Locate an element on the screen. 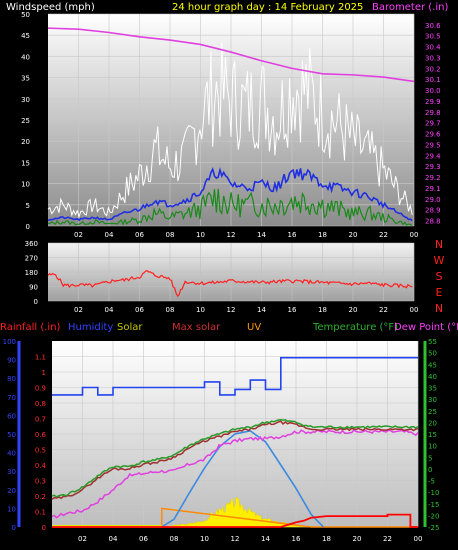  y-tick-label: 35 is located at coordinates (25, 79).